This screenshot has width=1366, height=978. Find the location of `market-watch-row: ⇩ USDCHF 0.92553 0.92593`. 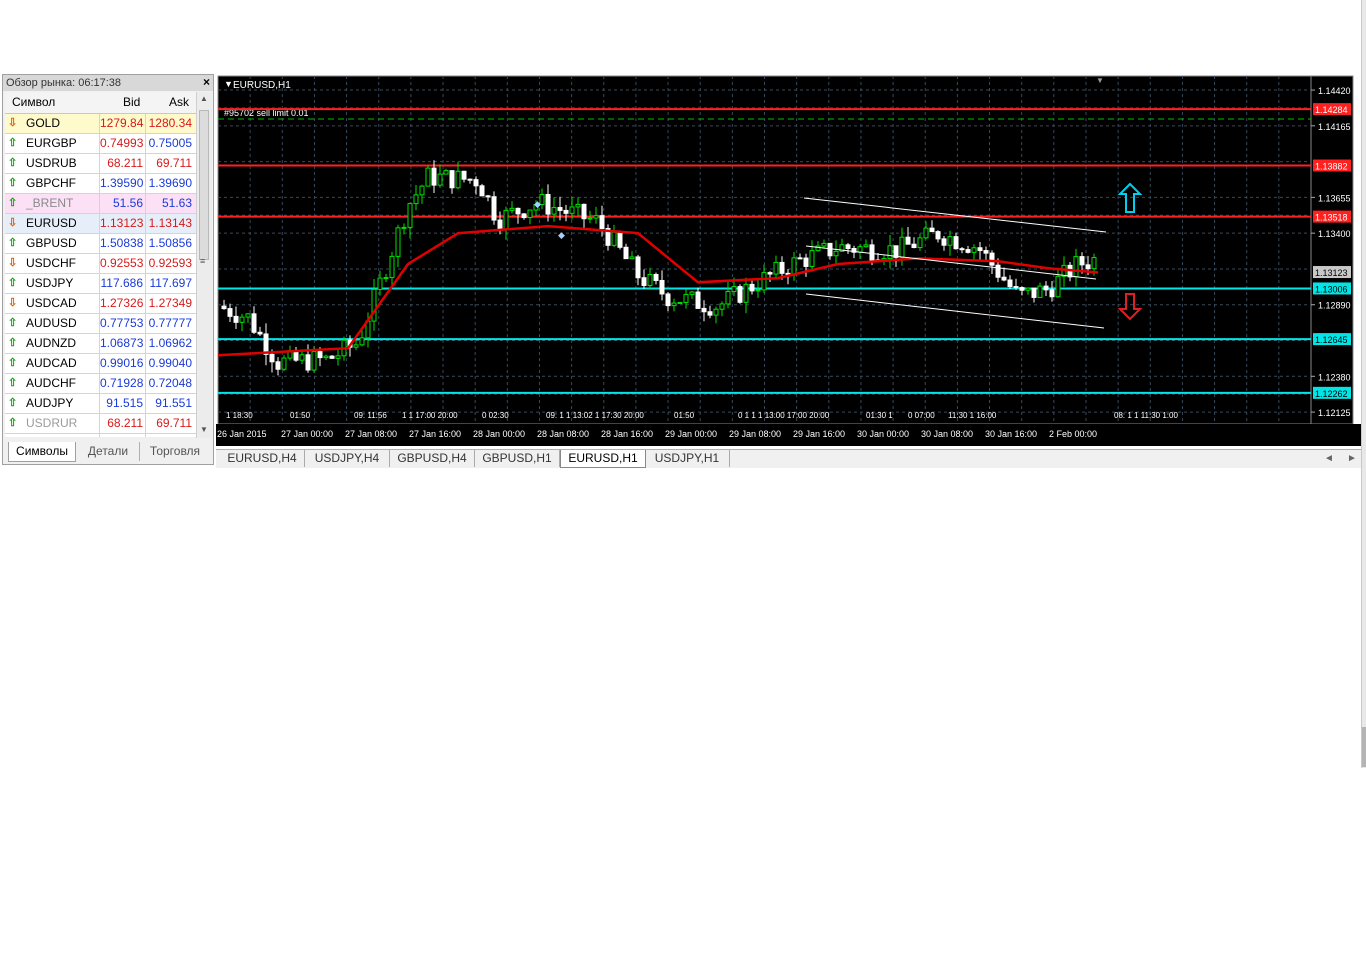

market-watch-row: ⇩ USDCHF 0.92553 0.92593 is located at coordinates (100, 264).